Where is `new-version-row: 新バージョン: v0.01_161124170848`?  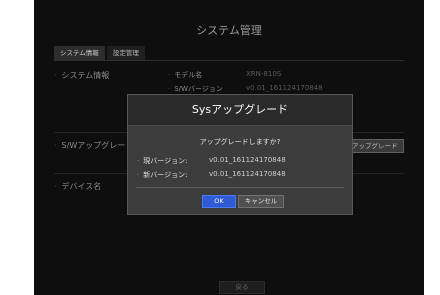 new-version-row: 新バージョン: v0.01_161124170848 is located at coordinates (211, 175).